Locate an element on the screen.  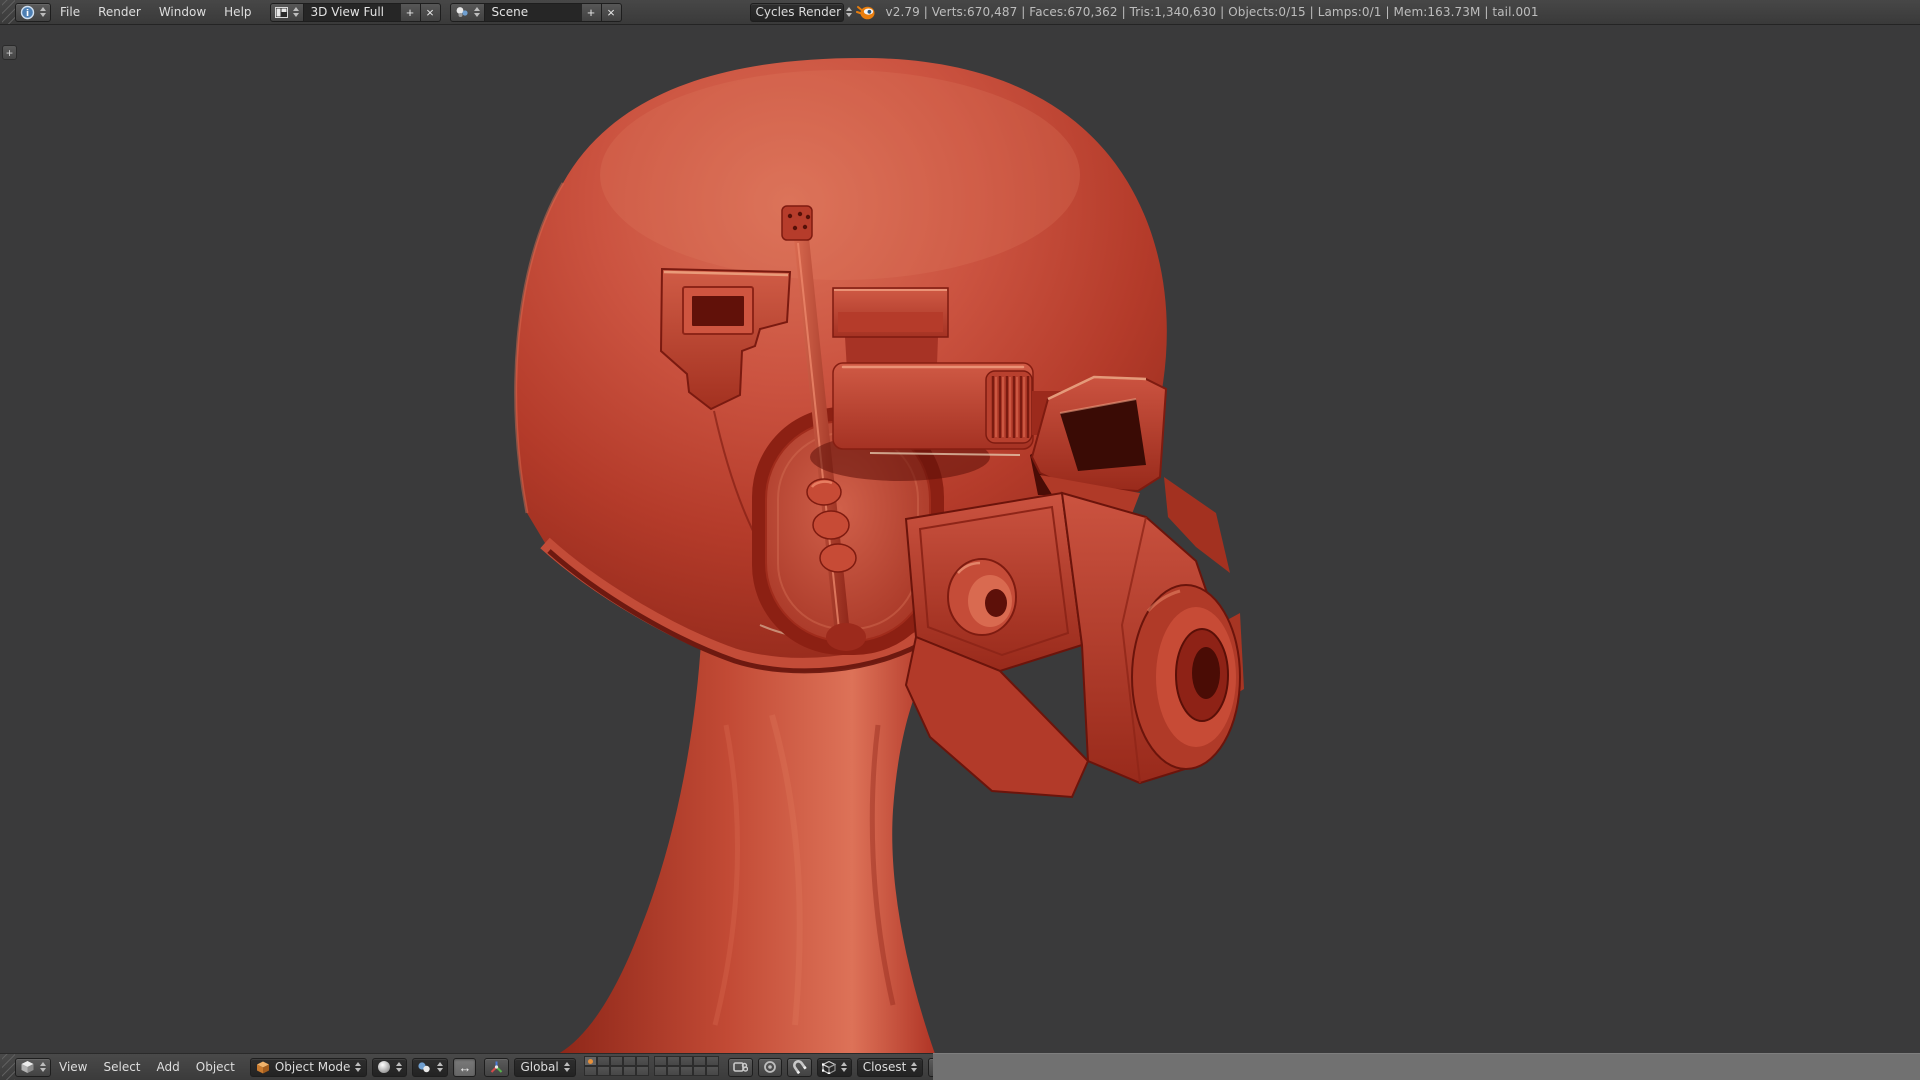
transform-orientation-dropdown: Global is located at coordinates (545, 1067).